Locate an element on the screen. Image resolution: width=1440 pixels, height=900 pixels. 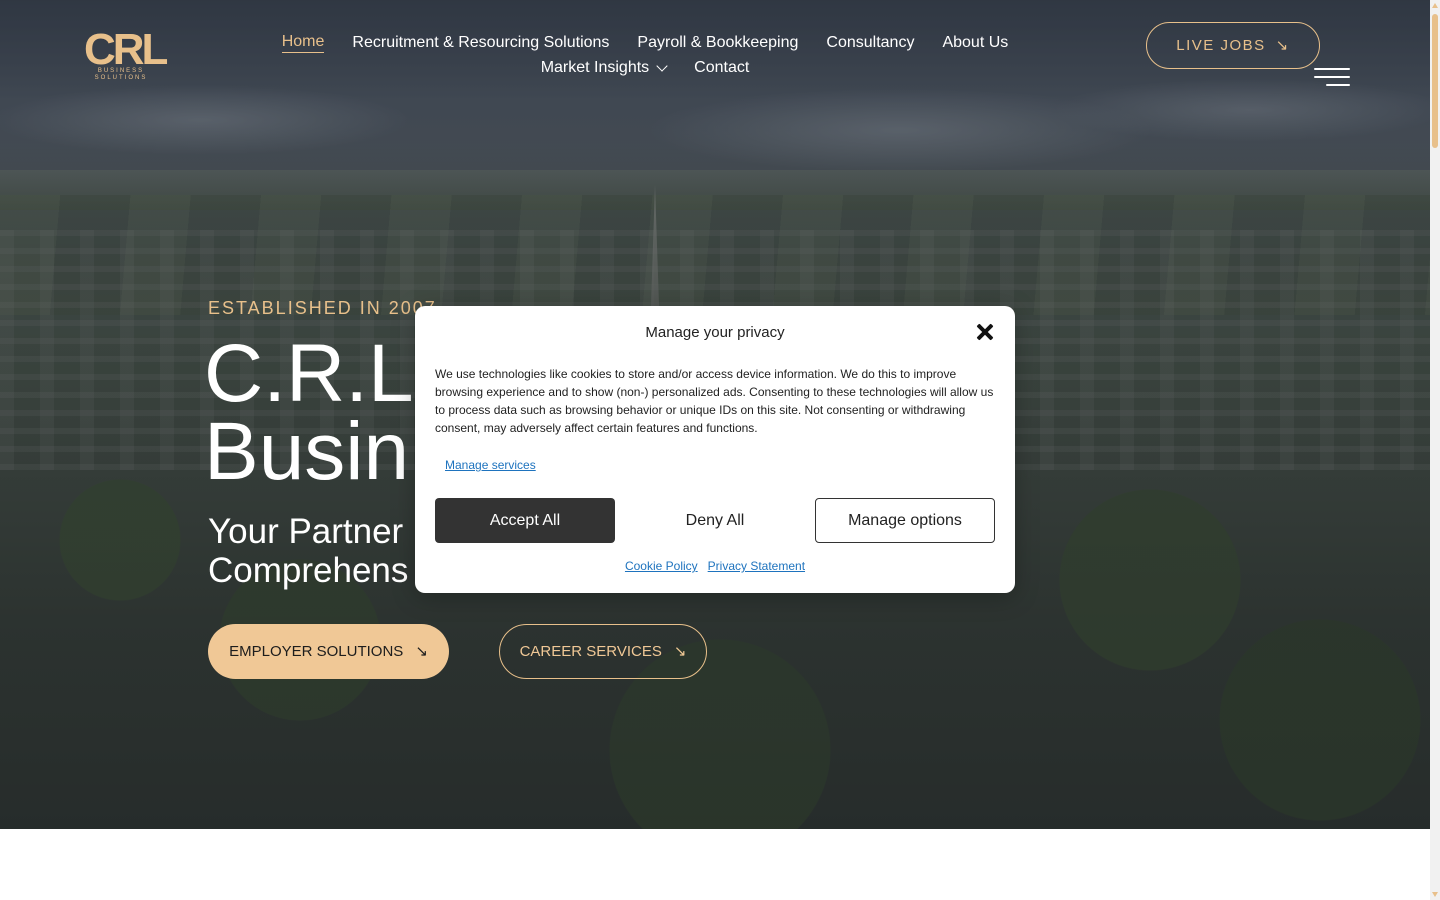
nav-item-home: Home is located at coordinates (303, 42).